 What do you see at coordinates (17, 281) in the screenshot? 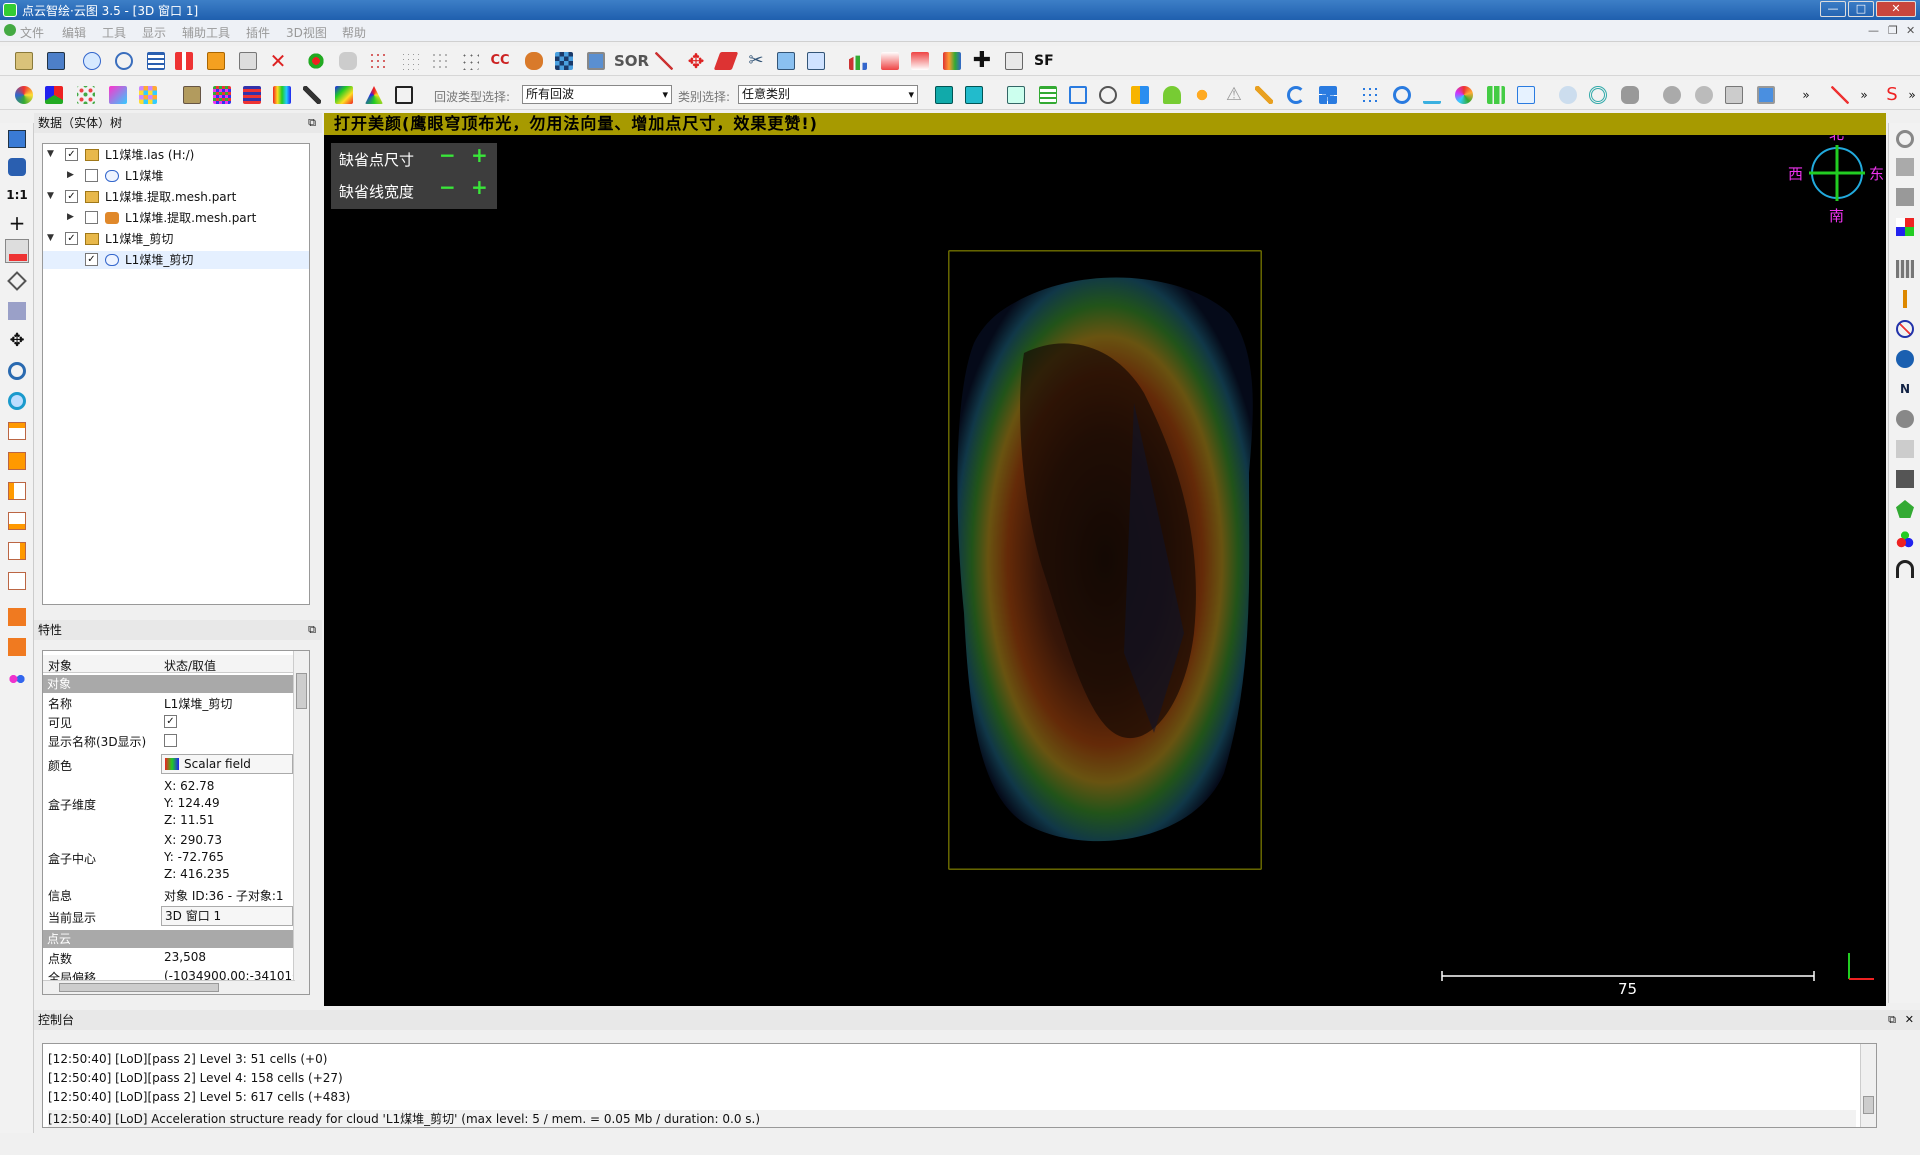
I see `pivot-icon` at bounding box center [17, 281].